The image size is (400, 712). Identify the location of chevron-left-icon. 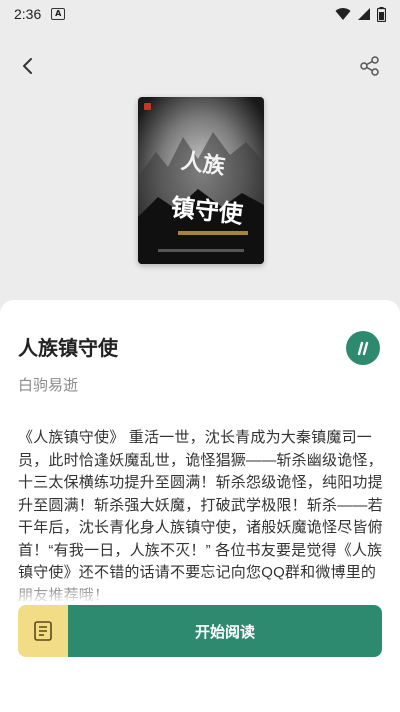
(27, 66).